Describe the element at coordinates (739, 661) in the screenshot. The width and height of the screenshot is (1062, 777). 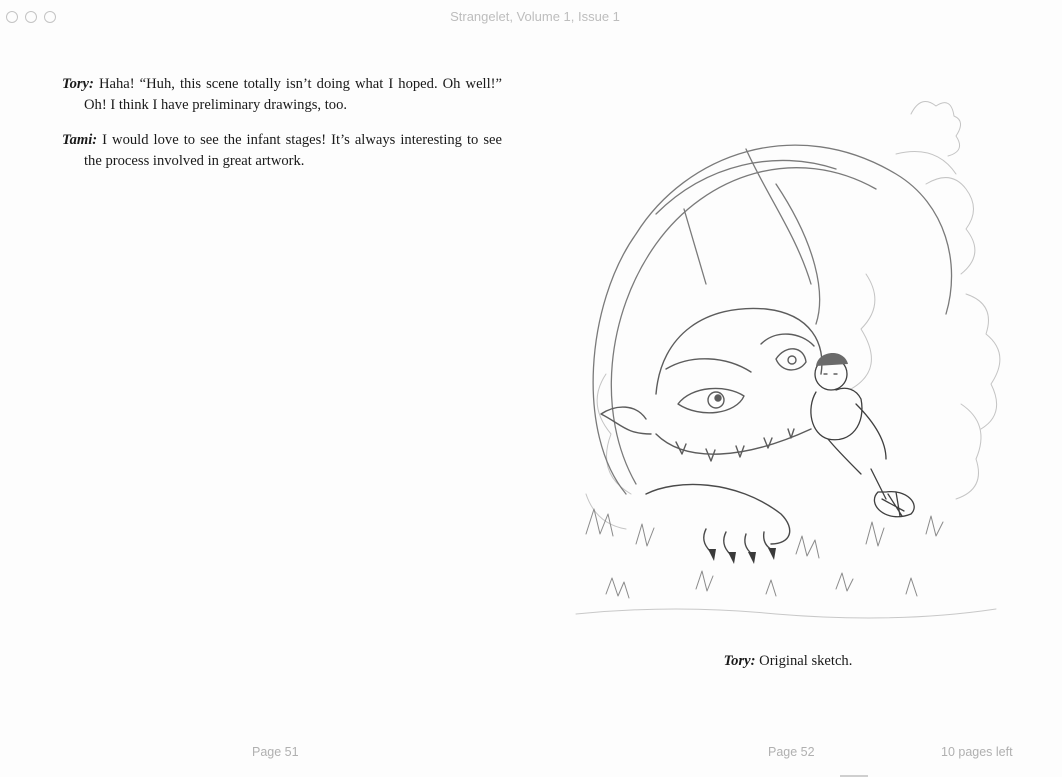
I see `caption-speaker: Tory:` at that location.